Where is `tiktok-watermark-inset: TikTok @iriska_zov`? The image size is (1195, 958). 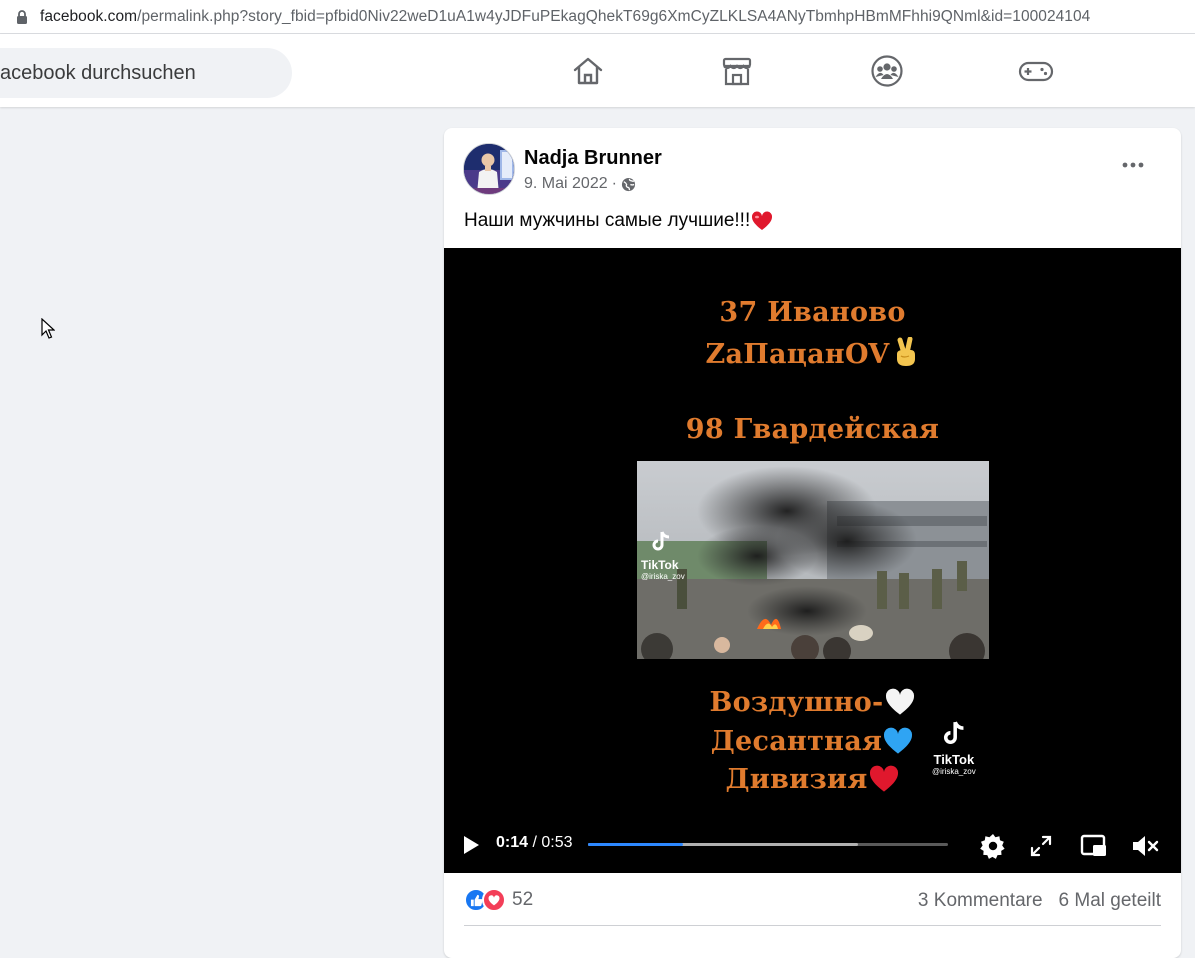 tiktok-watermark-inset: TikTok @iriska_zov is located at coordinates (663, 556).